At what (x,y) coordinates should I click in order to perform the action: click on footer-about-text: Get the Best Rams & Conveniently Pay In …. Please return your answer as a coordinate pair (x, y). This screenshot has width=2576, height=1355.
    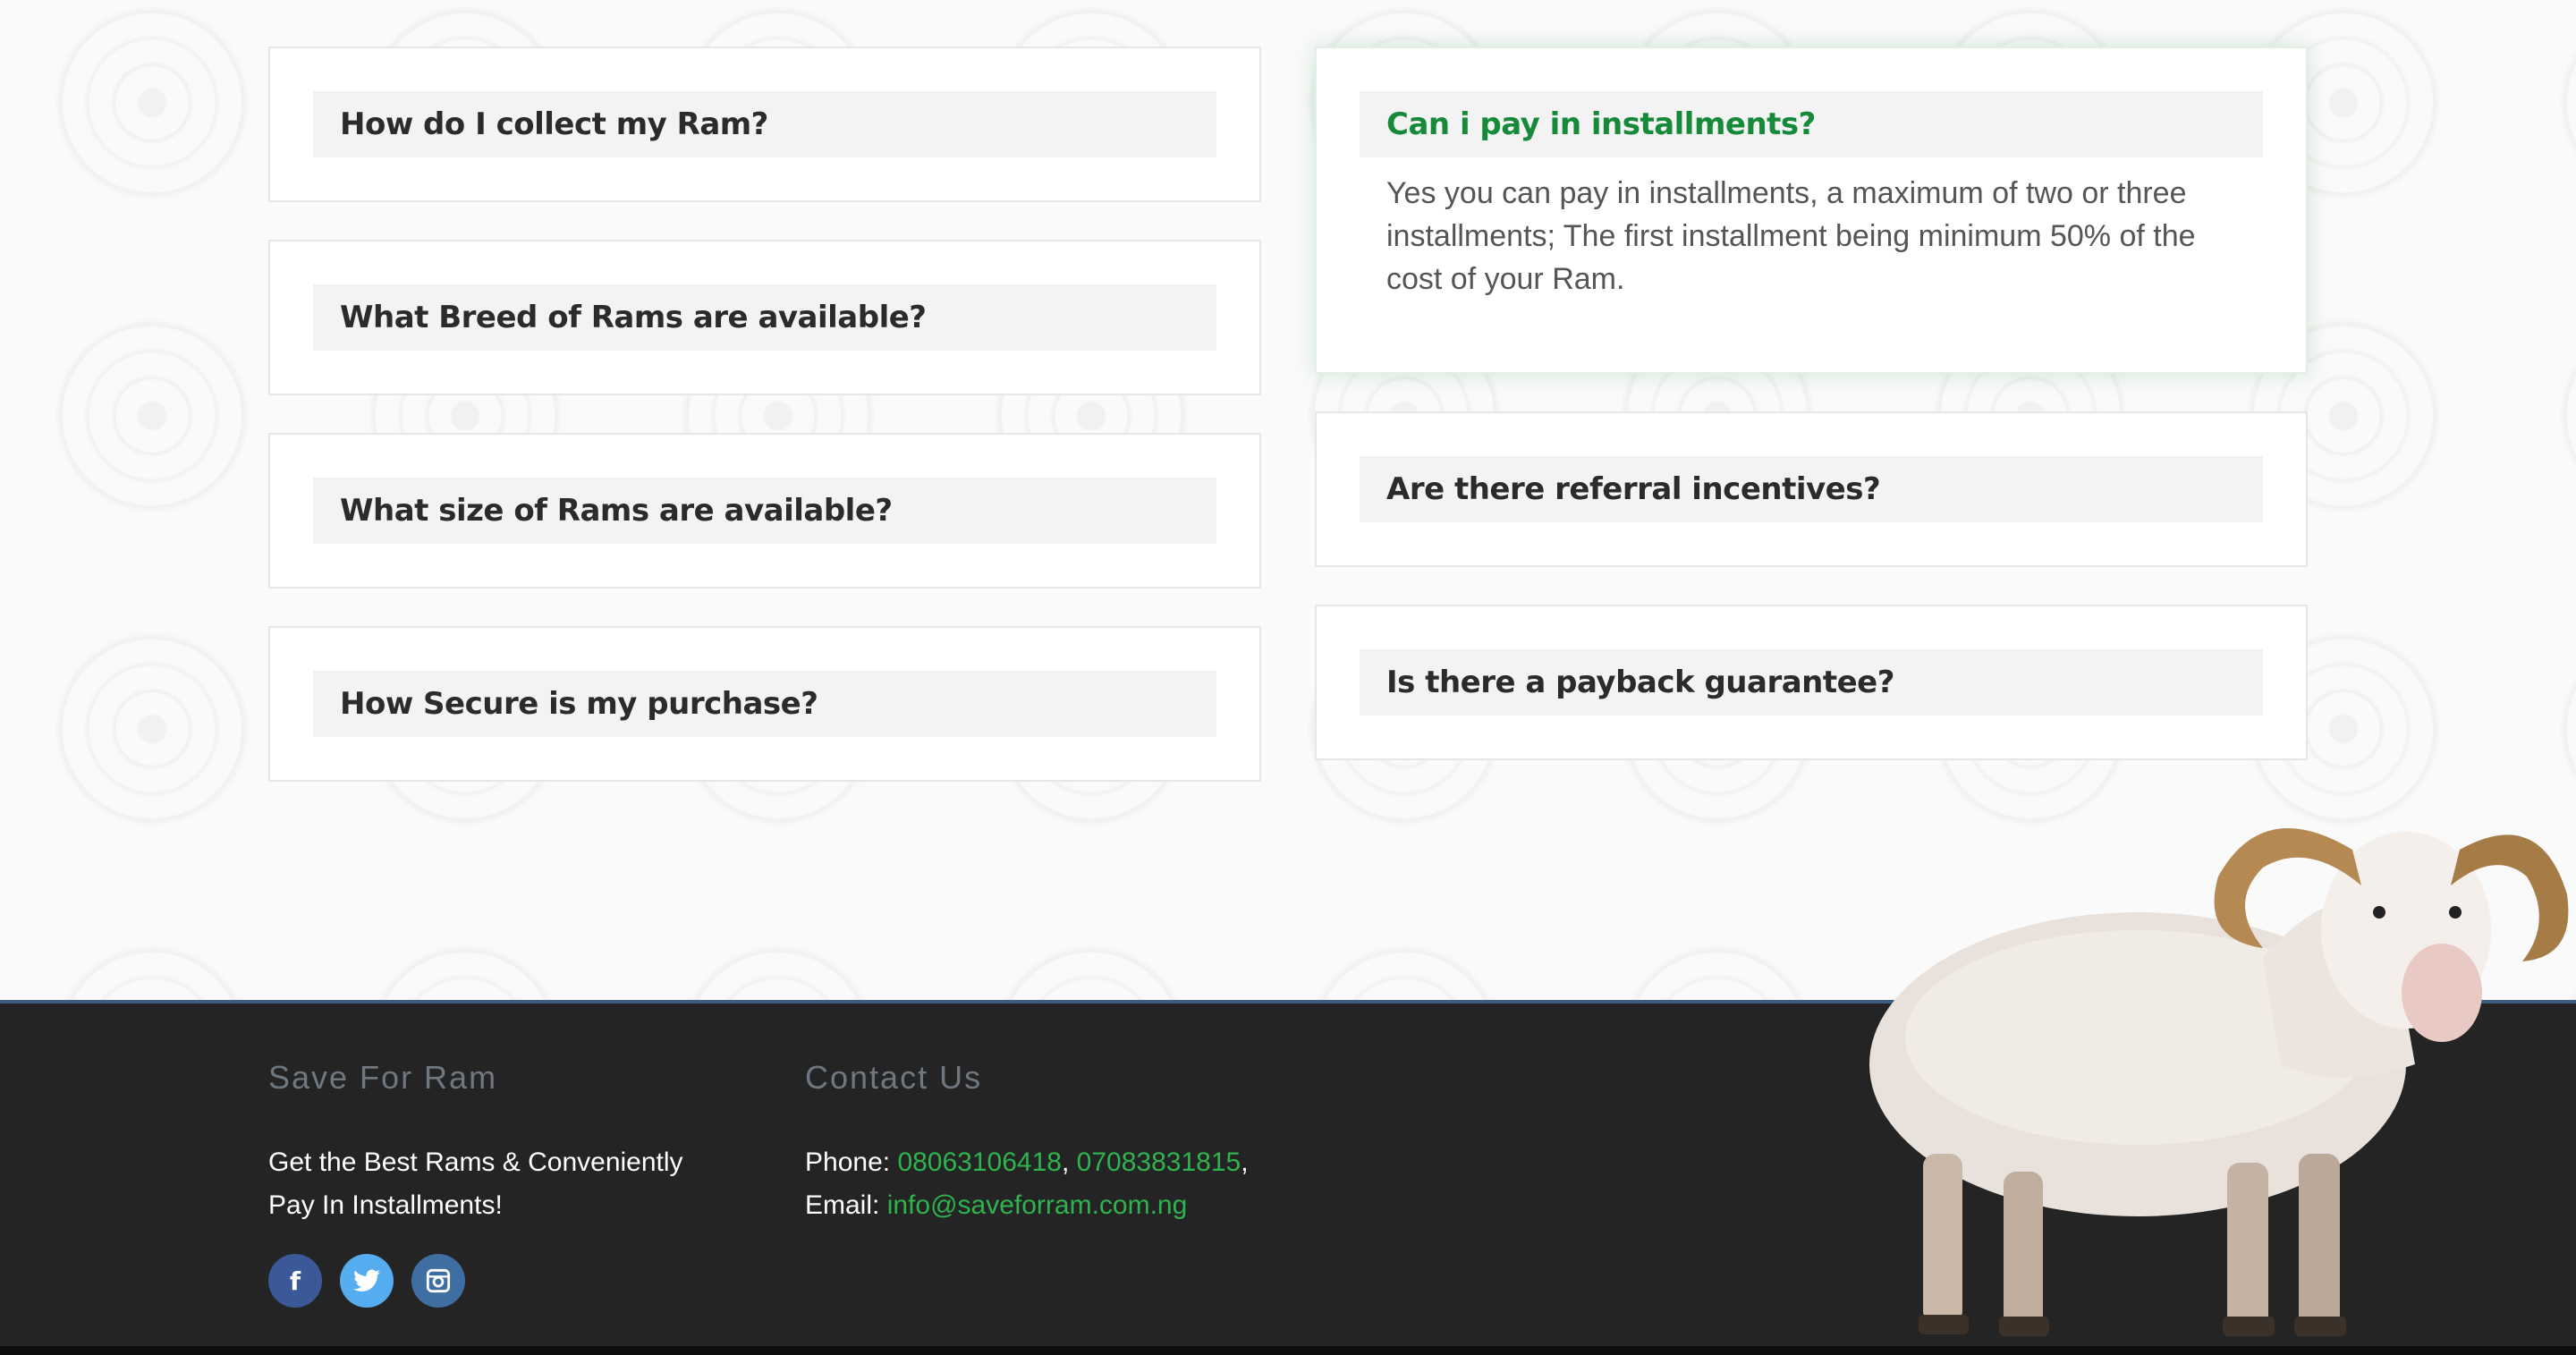
    Looking at the image, I should click on (518, 1184).